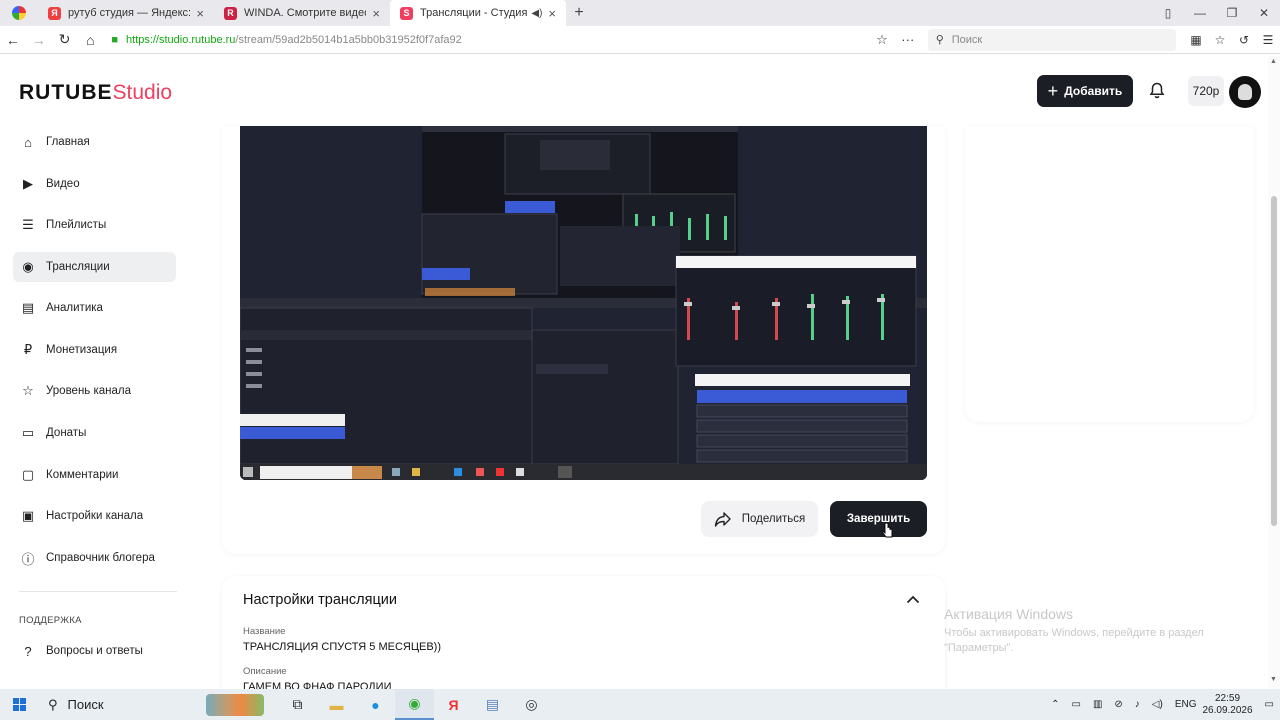 The height and width of the screenshot is (720, 1280). I want to click on sidebar-item-donations: ▭ Донаты, so click(94, 433).